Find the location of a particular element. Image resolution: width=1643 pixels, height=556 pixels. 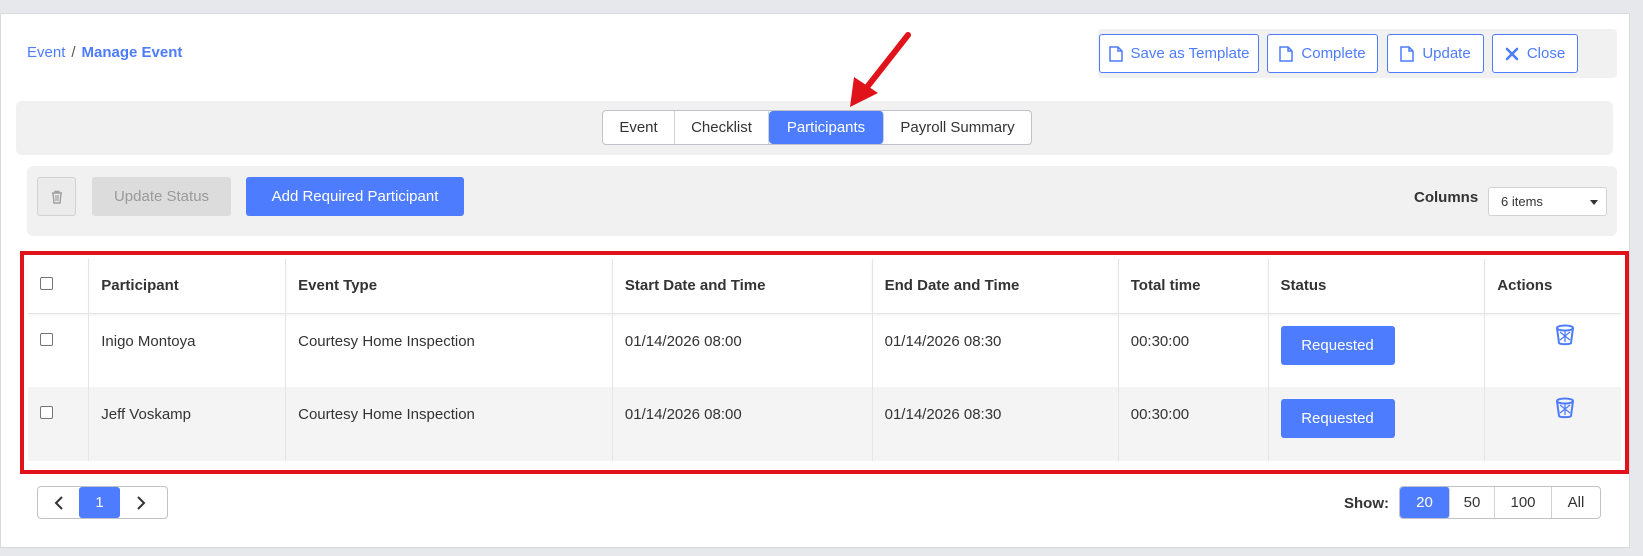

header-actions: Save as Template Complete Update Close is located at coordinates (1357, 53).